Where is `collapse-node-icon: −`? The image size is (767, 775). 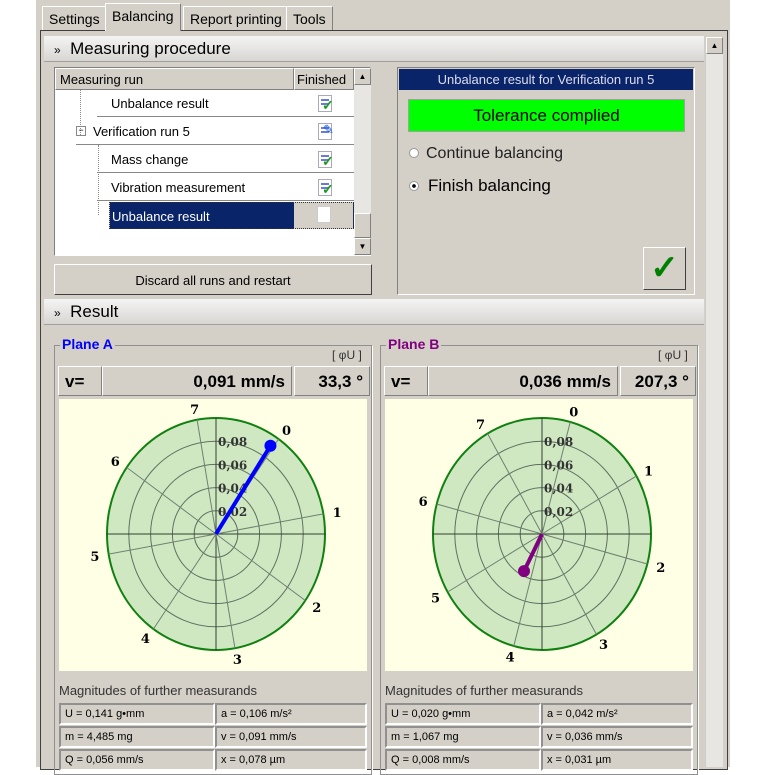
collapse-node-icon: − is located at coordinates (81, 131).